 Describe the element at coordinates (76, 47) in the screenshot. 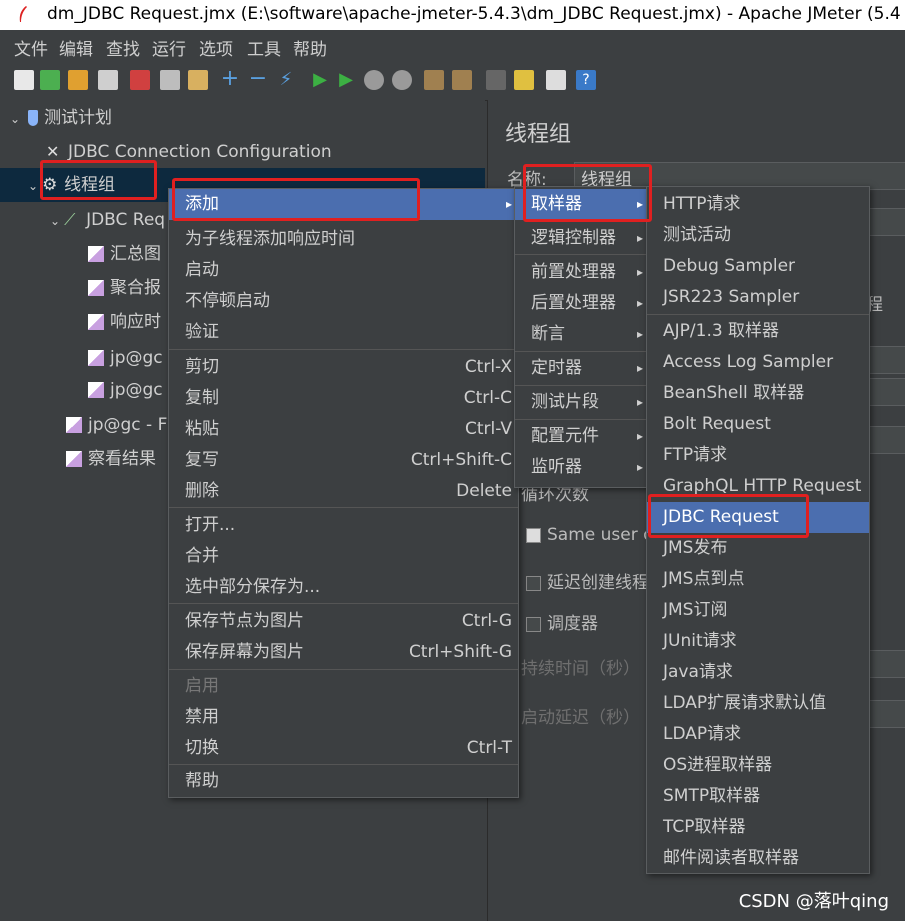

I see `menu-edit: 编辑` at that location.